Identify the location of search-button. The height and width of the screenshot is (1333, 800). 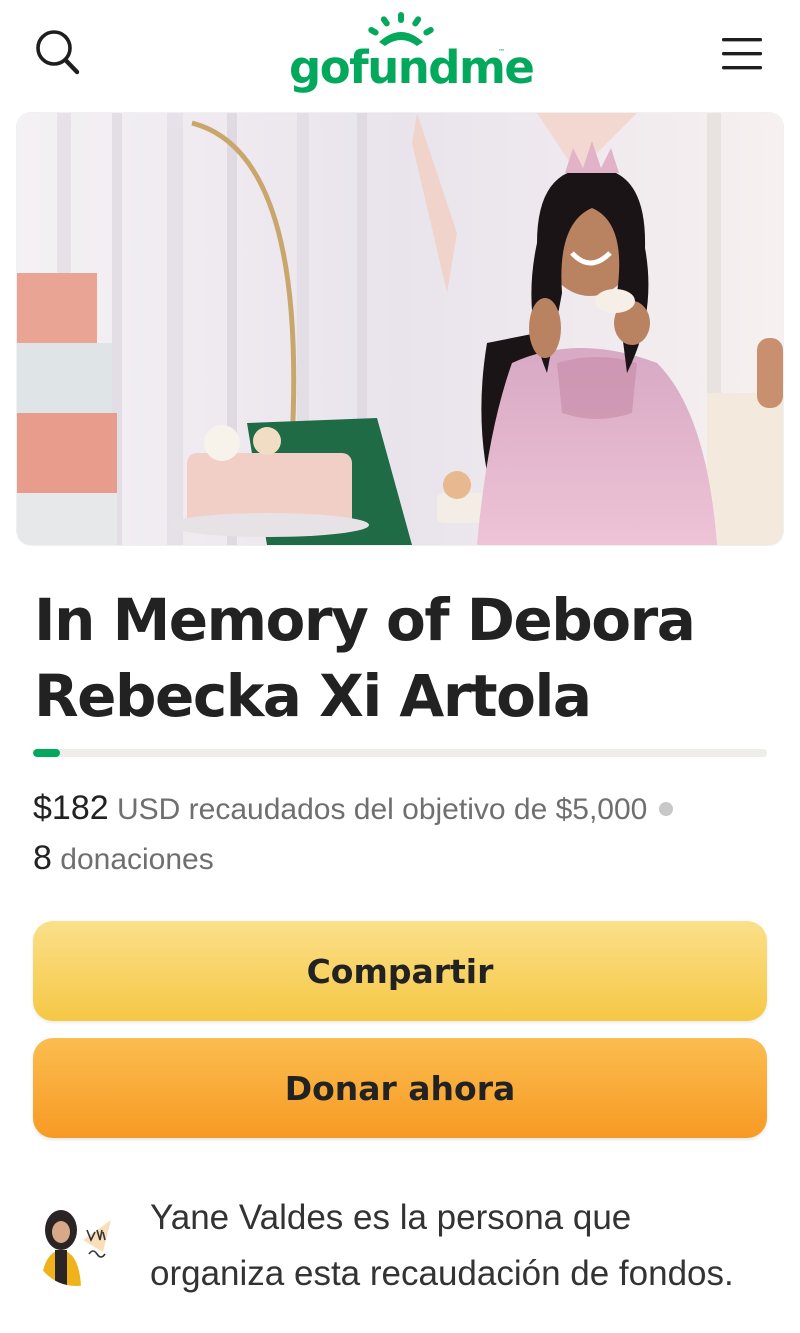
(58, 54).